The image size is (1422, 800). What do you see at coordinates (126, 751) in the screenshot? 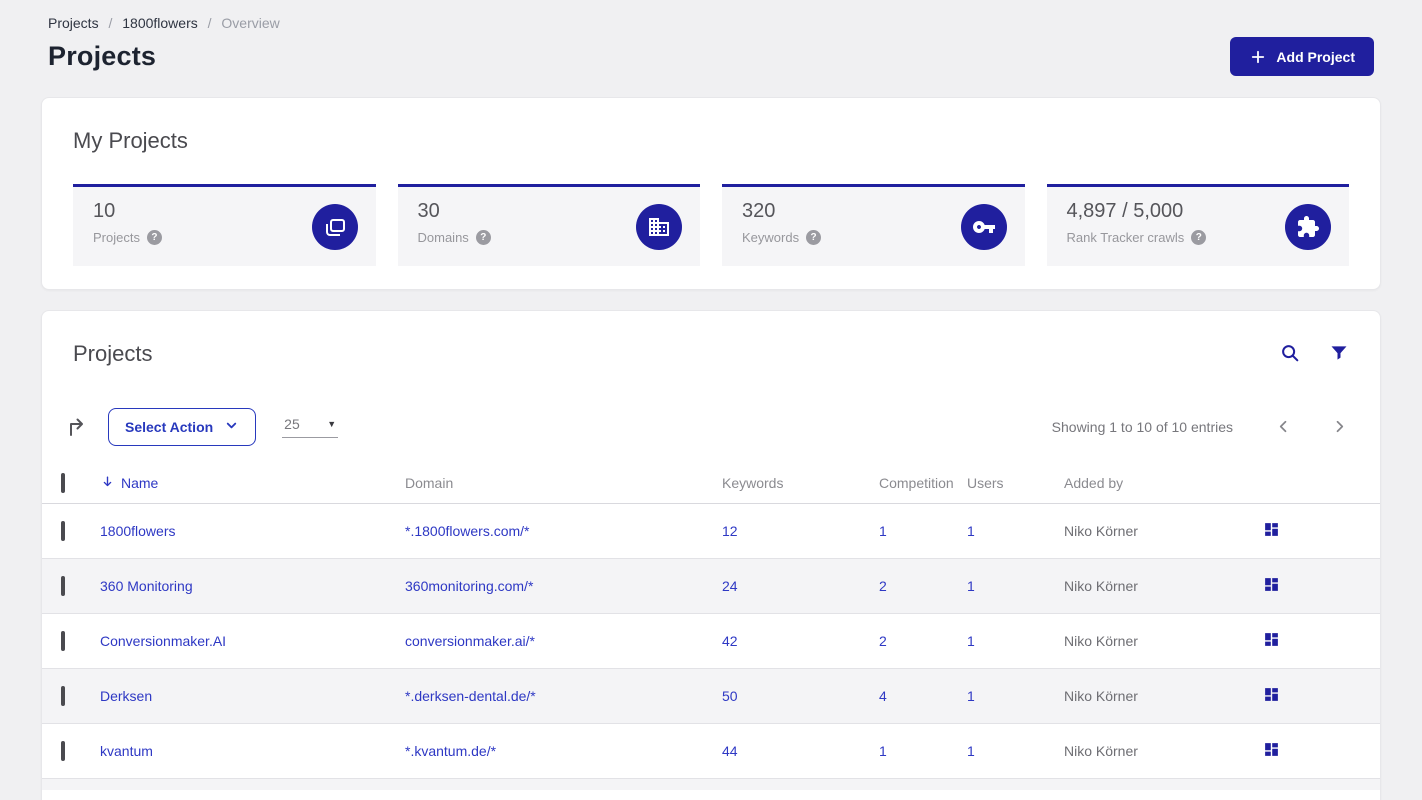
I see `project-name-link: kvantum` at bounding box center [126, 751].